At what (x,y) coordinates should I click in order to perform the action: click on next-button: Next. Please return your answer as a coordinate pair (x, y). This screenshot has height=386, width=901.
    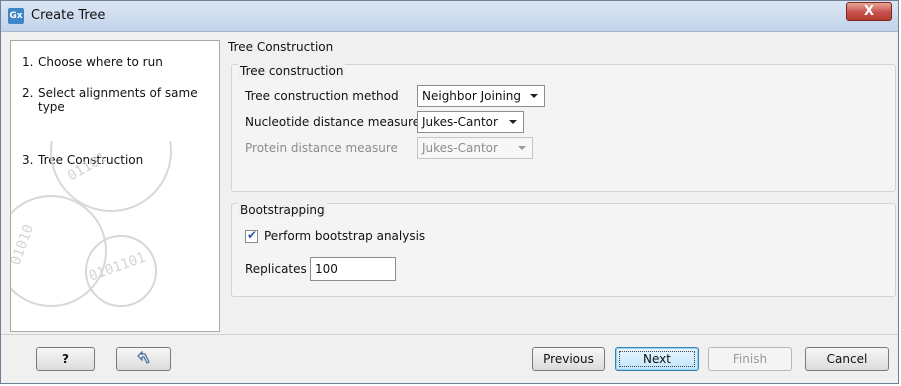
    Looking at the image, I should click on (657, 359).